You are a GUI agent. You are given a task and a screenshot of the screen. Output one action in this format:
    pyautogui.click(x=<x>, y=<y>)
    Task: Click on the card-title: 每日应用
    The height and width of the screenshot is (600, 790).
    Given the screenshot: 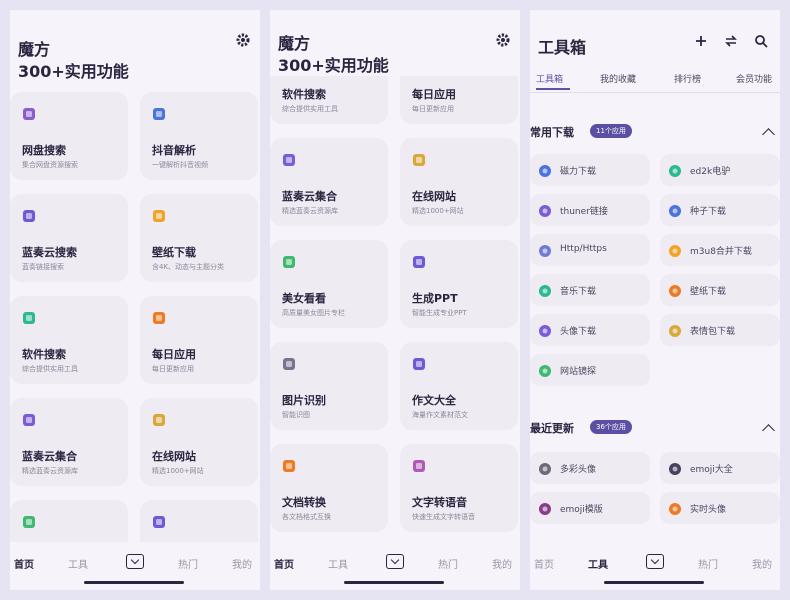 What is the action you would take?
    pyautogui.click(x=434, y=94)
    